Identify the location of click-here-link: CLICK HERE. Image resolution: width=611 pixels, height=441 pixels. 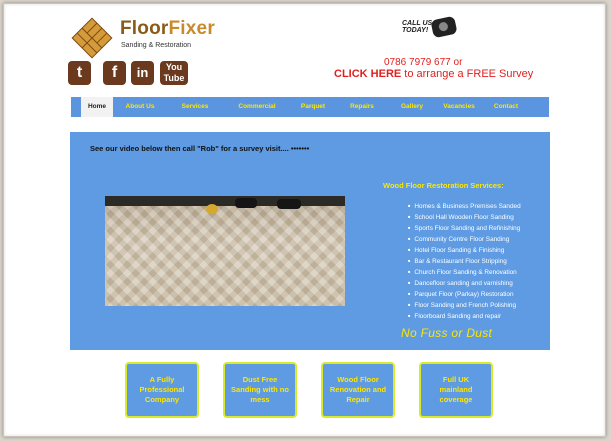
(367, 74).